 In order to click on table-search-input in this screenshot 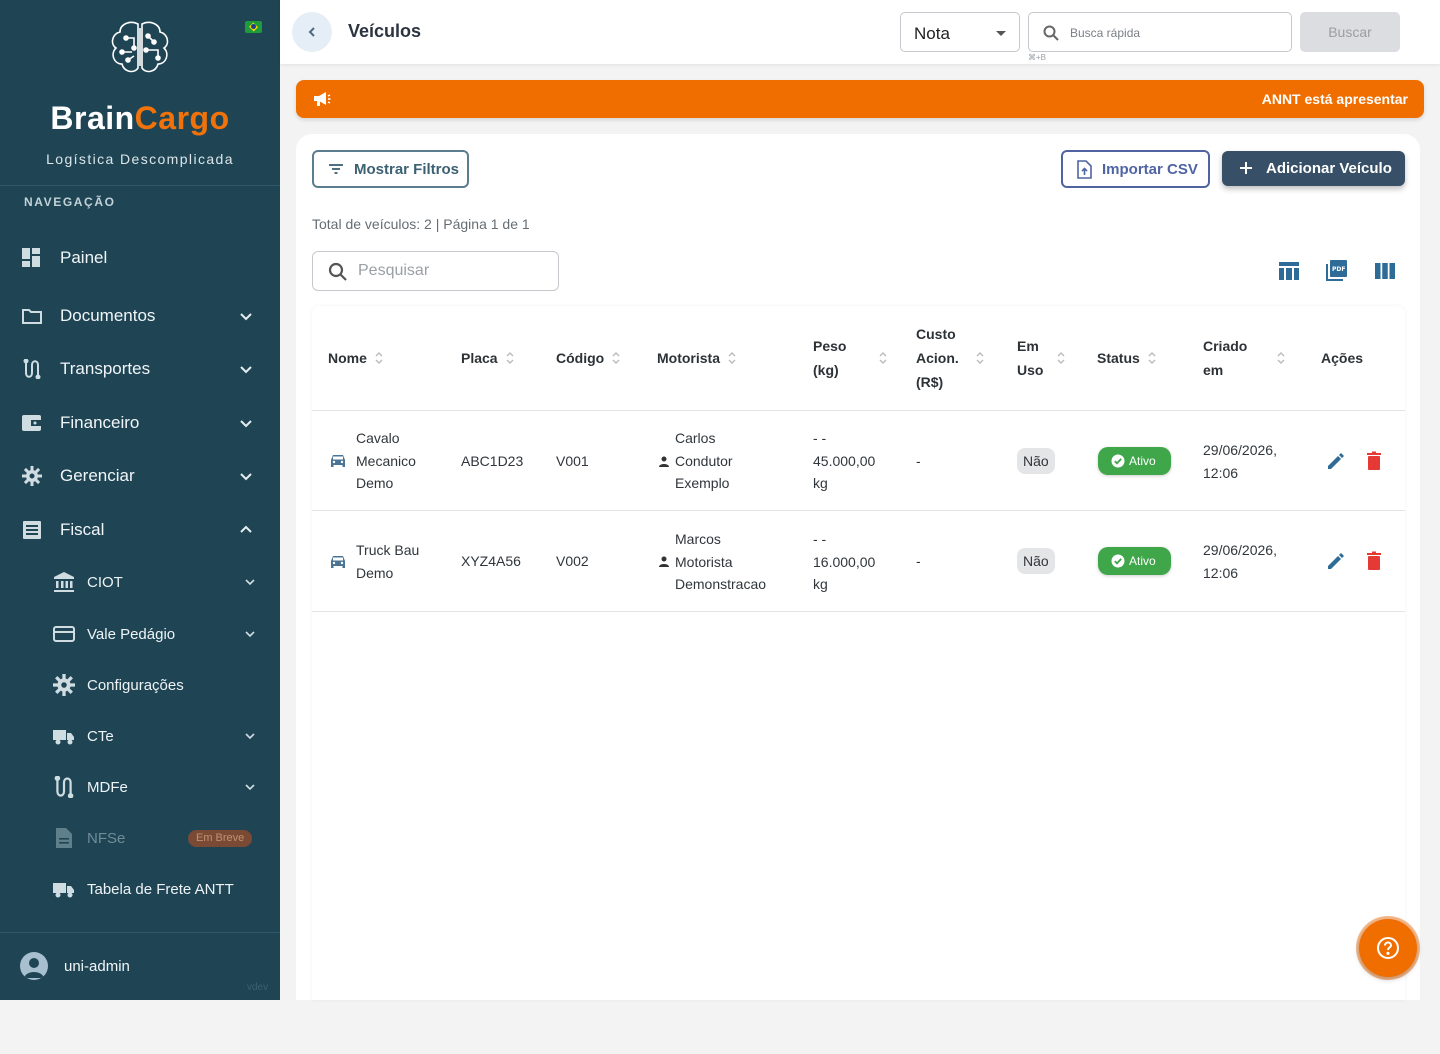, I will do `click(453, 271)`.